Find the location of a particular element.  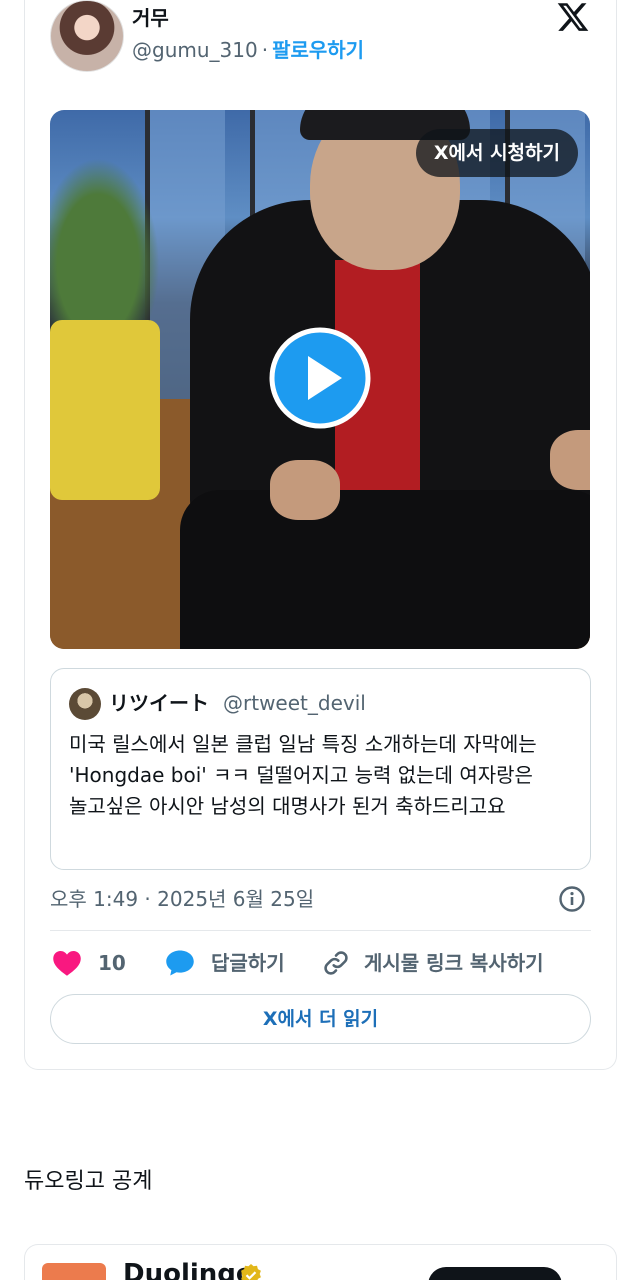

reply-bubble-icon is located at coordinates (180, 963).